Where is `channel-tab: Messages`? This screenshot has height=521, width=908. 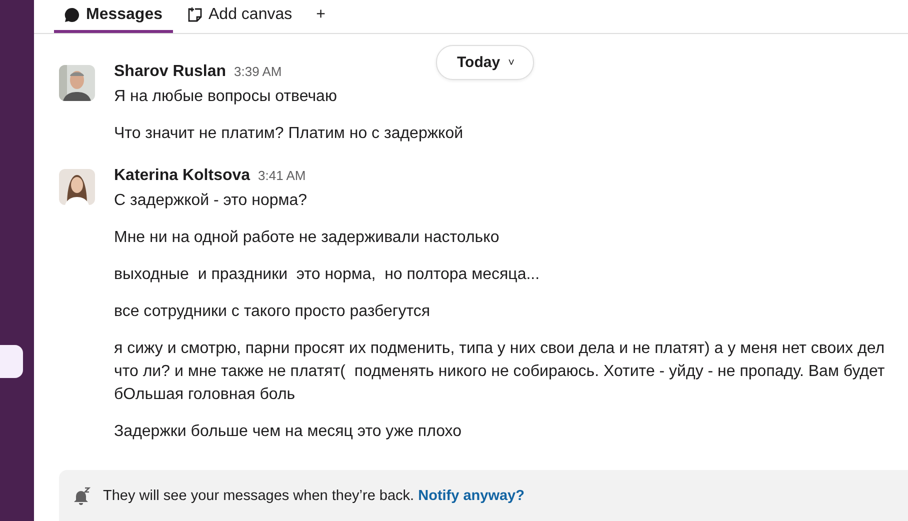 channel-tab: Messages is located at coordinates (113, 16).